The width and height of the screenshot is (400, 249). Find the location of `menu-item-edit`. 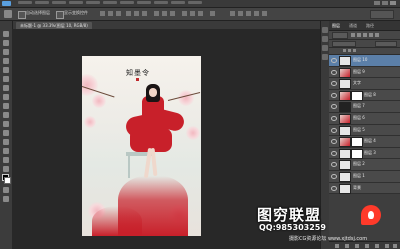

menu-item-edit is located at coordinates (42, 2).